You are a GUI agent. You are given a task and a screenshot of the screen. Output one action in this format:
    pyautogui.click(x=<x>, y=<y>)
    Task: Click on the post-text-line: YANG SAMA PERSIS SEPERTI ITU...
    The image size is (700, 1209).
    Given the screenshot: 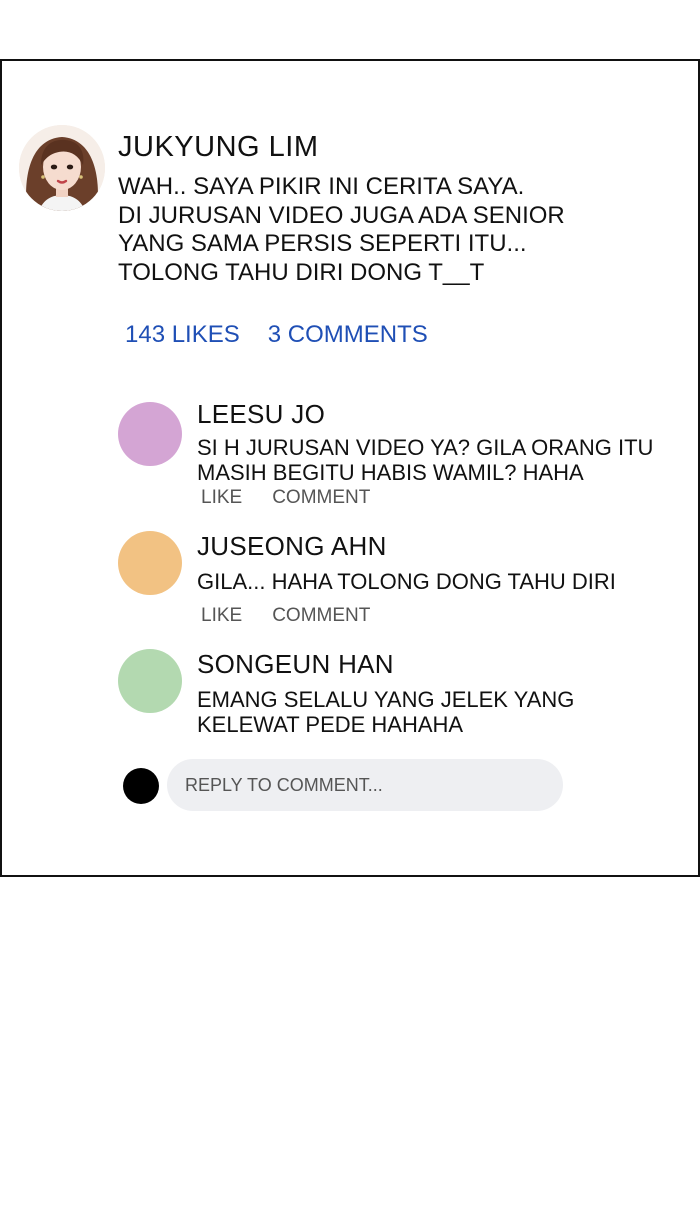 What is the action you would take?
    pyautogui.click(x=322, y=243)
    